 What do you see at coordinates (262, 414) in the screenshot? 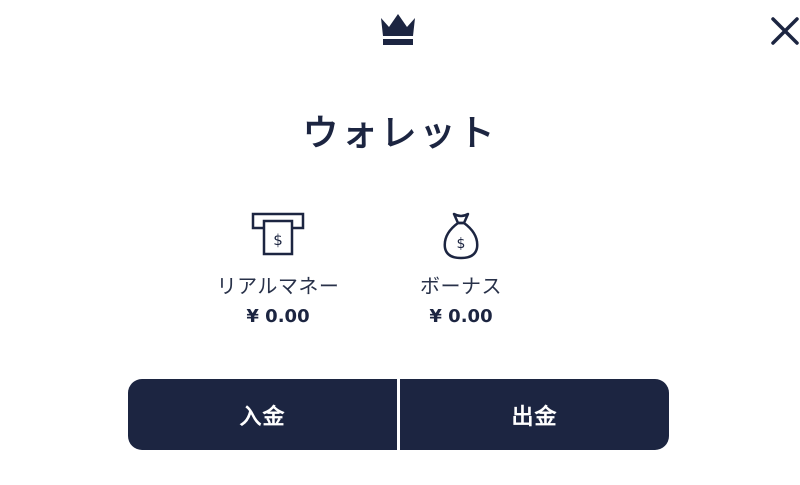
I see `deposit-button: 入金` at bounding box center [262, 414].